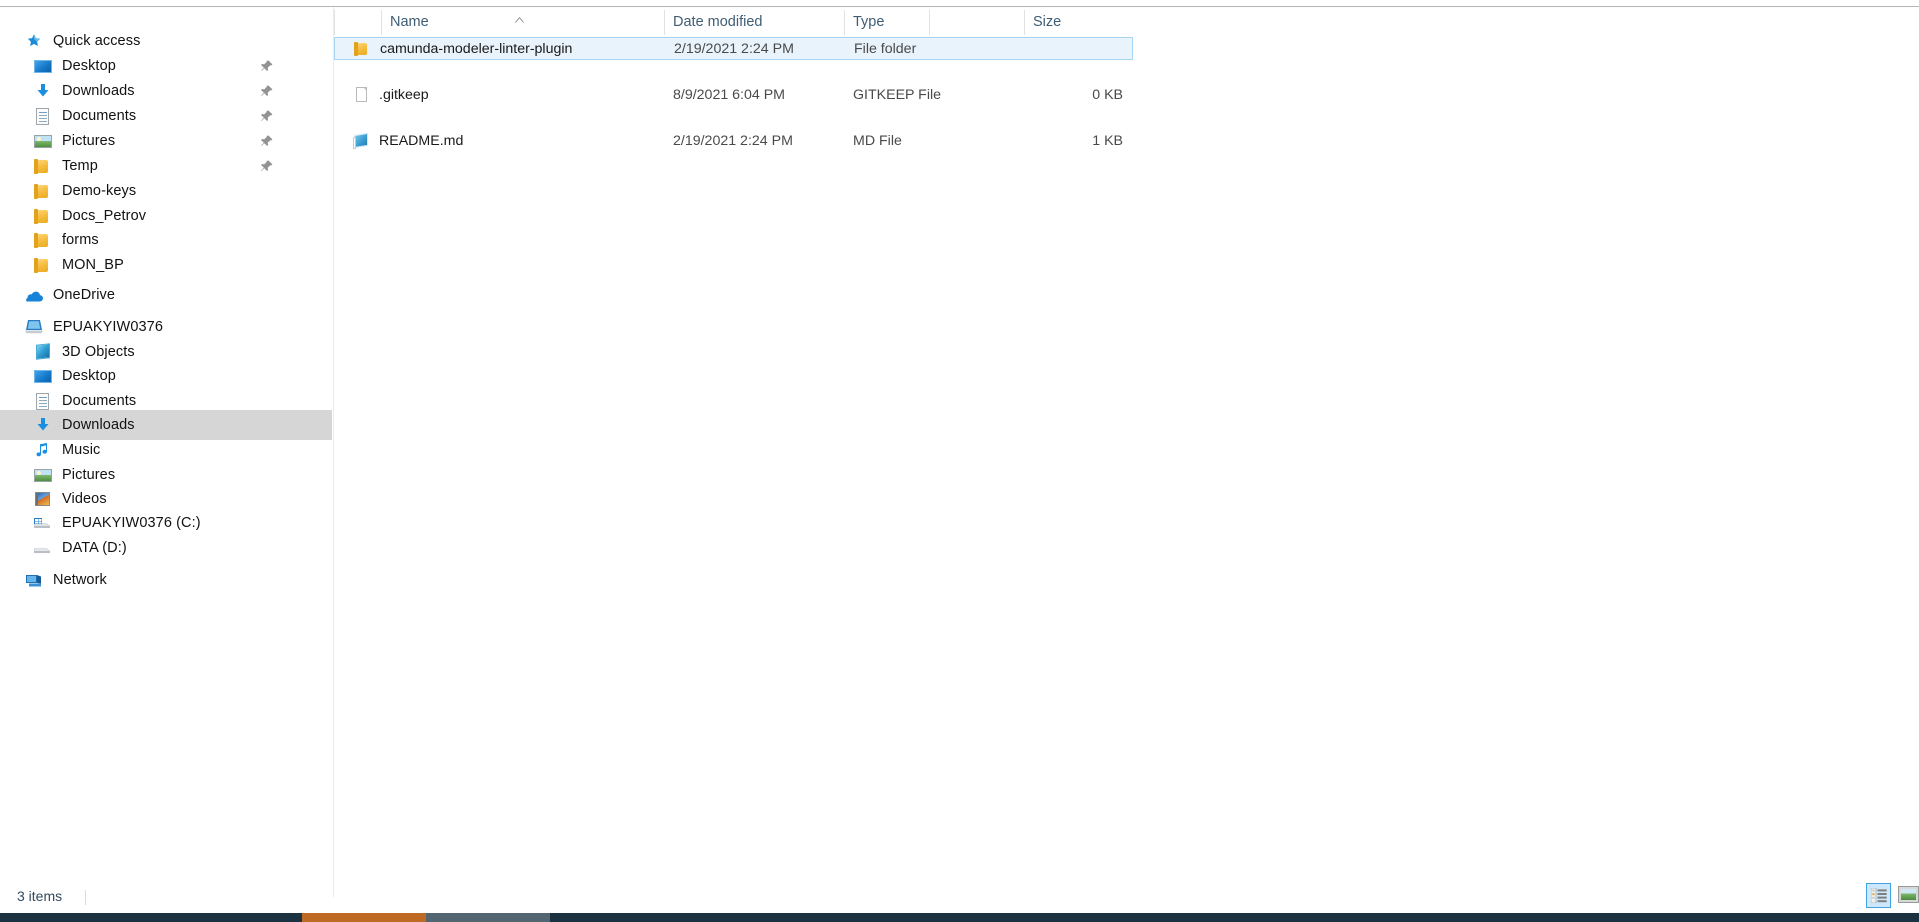 The width and height of the screenshot is (1919, 922). I want to click on cloud-icon, so click(34, 295).